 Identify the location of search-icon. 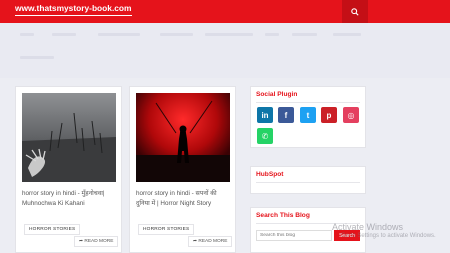
(355, 11).